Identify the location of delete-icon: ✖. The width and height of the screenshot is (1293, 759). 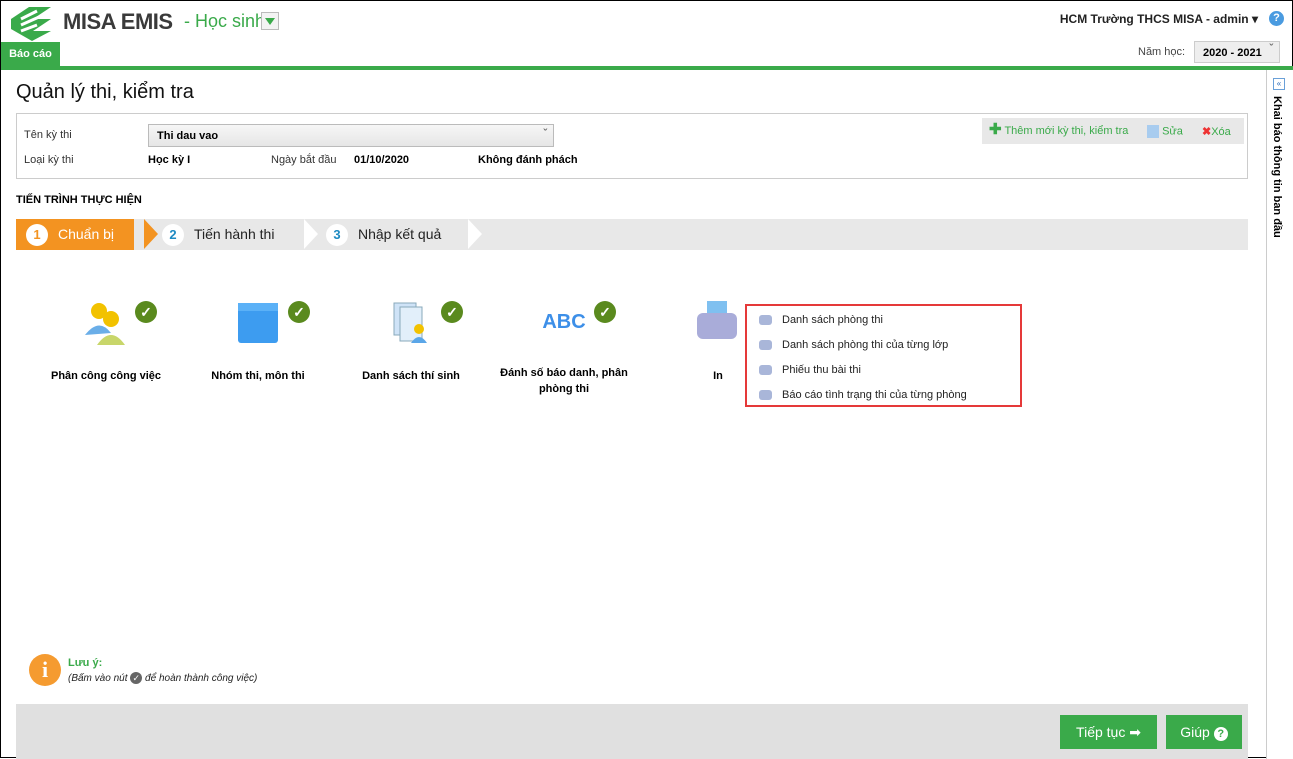
(1207, 132).